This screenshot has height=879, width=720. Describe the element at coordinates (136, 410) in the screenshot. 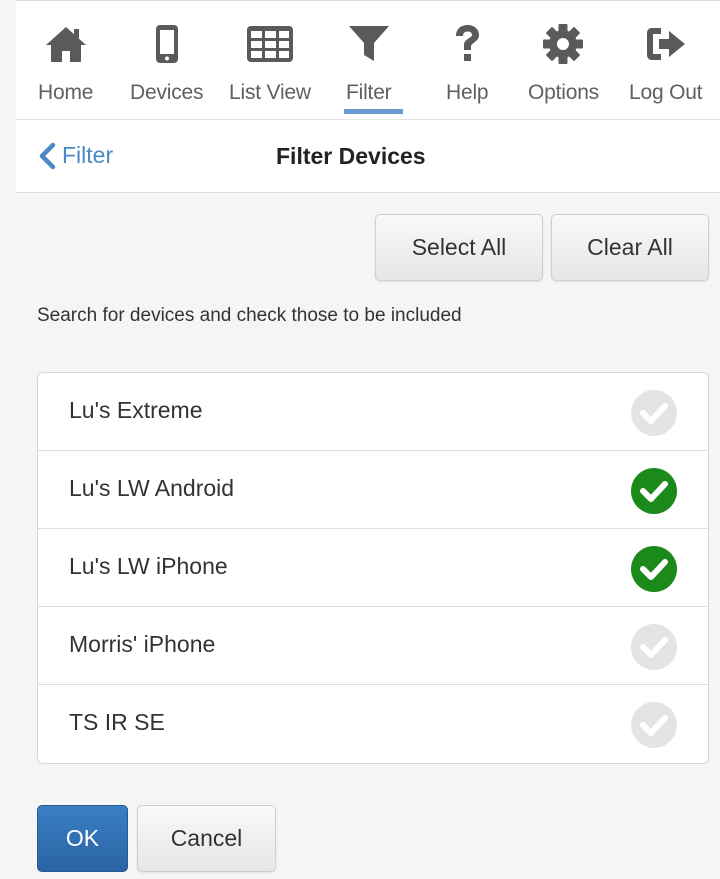

I see `device-name: Lu's Extreme` at that location.